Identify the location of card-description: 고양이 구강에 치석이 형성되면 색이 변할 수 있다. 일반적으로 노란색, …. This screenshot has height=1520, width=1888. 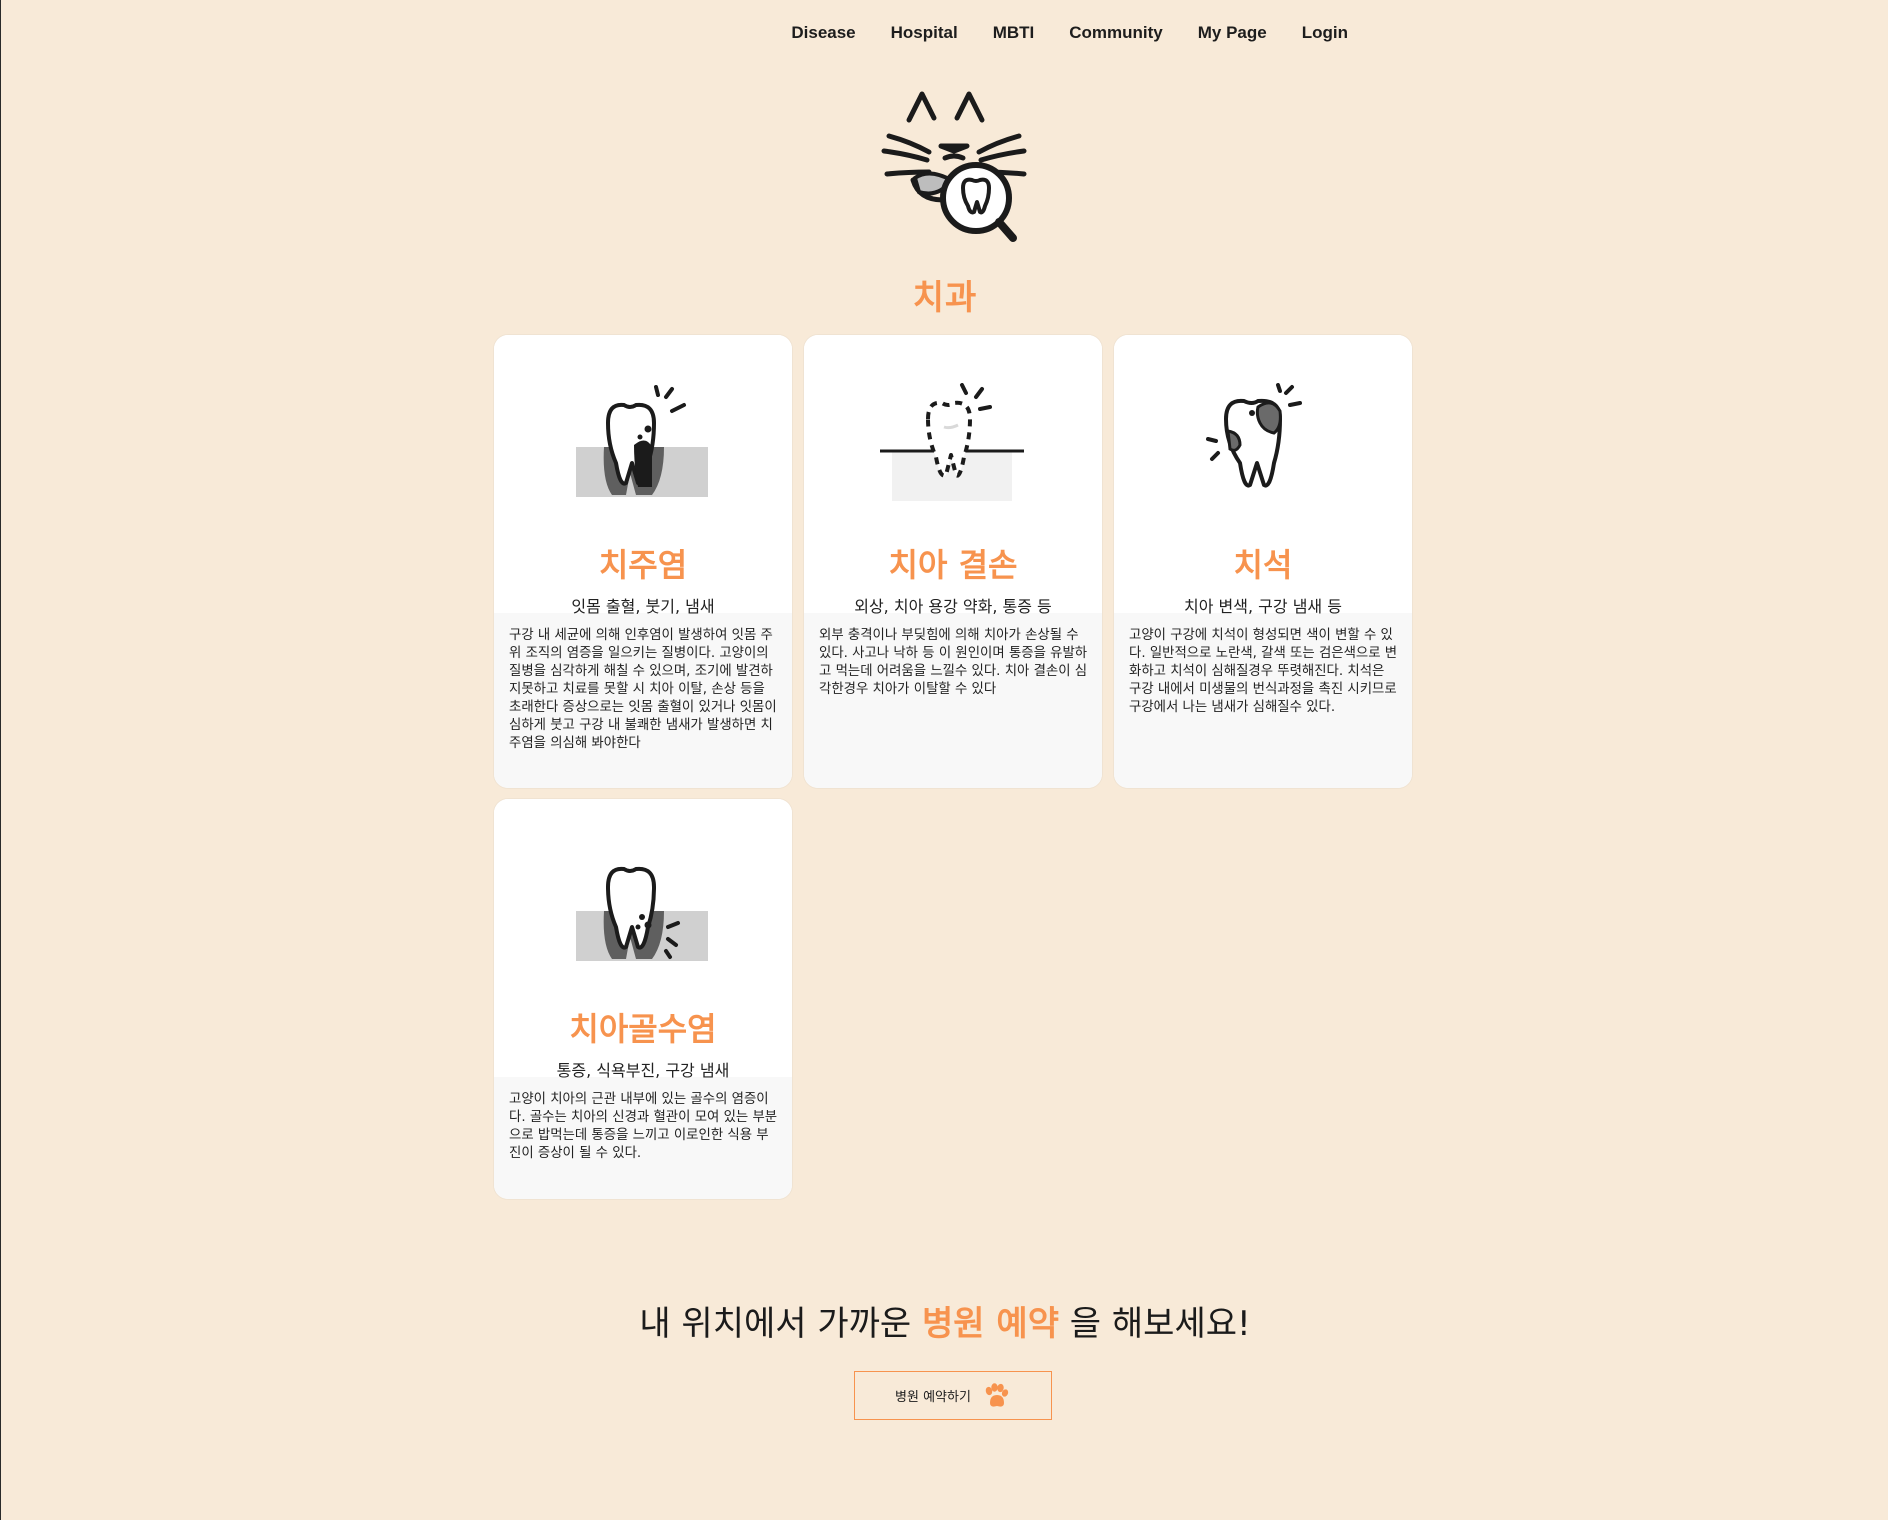
(1263, 700).